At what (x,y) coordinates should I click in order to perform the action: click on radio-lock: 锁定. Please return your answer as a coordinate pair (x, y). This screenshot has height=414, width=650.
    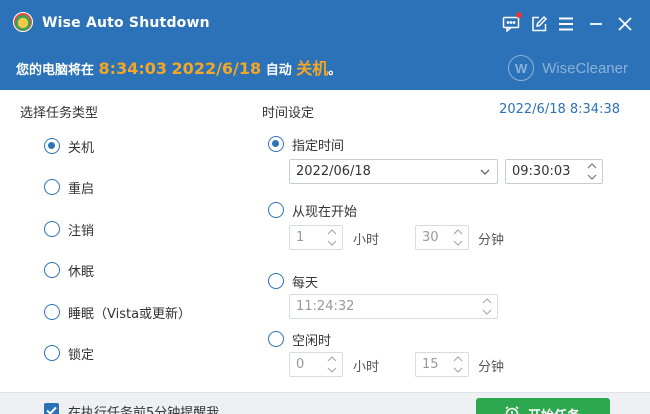
    Looking at the image, I should click on (69, 353).